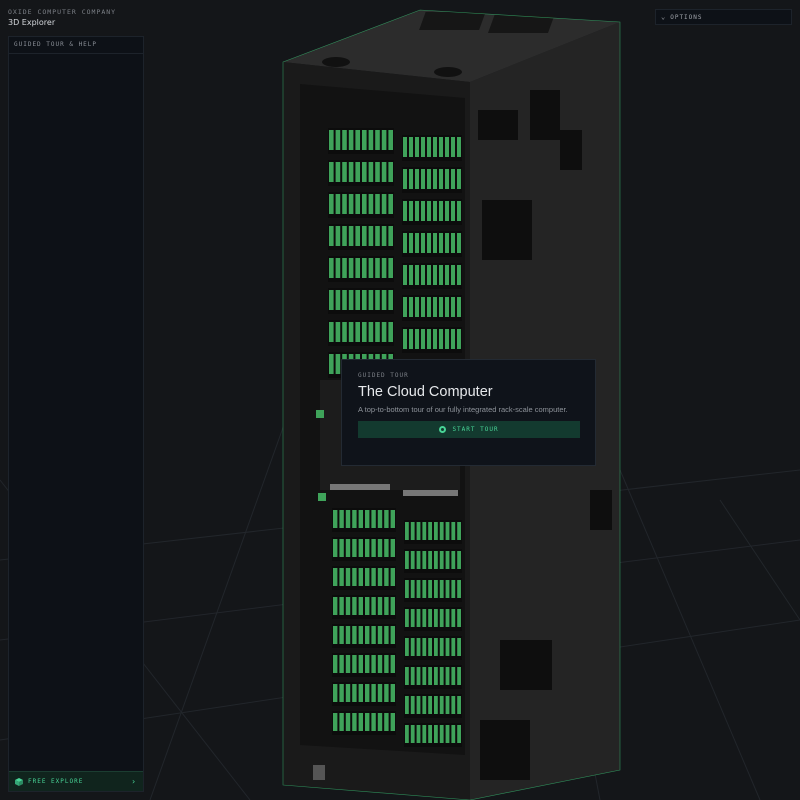 The height and width of the screenshot is (800, 800). Describe the element at coordinates (475, 429) in the screenshot. I see `start-tour-label: START TOUR` at that location.